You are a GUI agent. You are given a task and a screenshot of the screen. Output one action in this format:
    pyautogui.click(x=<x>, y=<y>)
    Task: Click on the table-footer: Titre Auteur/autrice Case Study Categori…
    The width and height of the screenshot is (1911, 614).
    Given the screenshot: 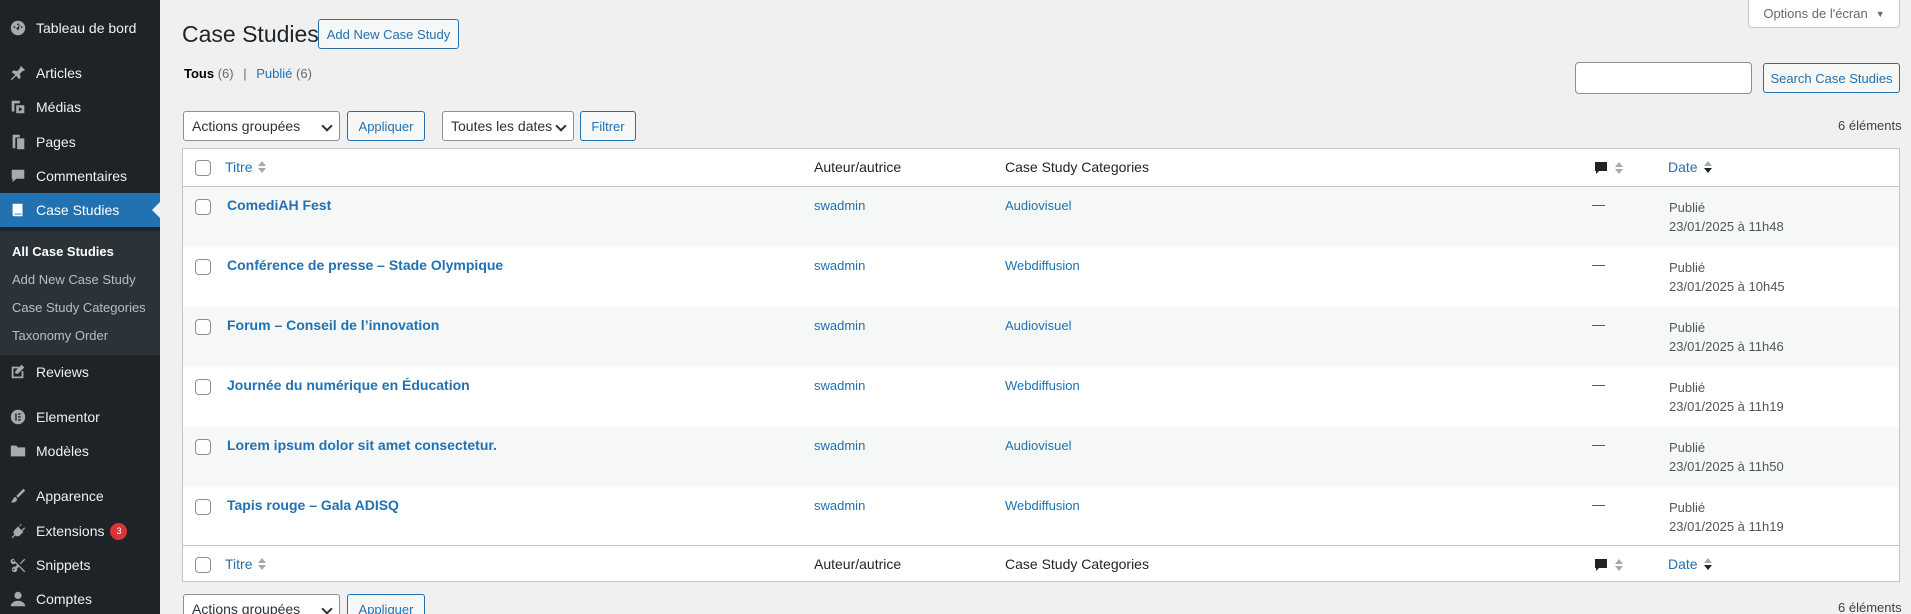 What is the action you would take?
    pyautogui.click(x=1041, y=564)
    